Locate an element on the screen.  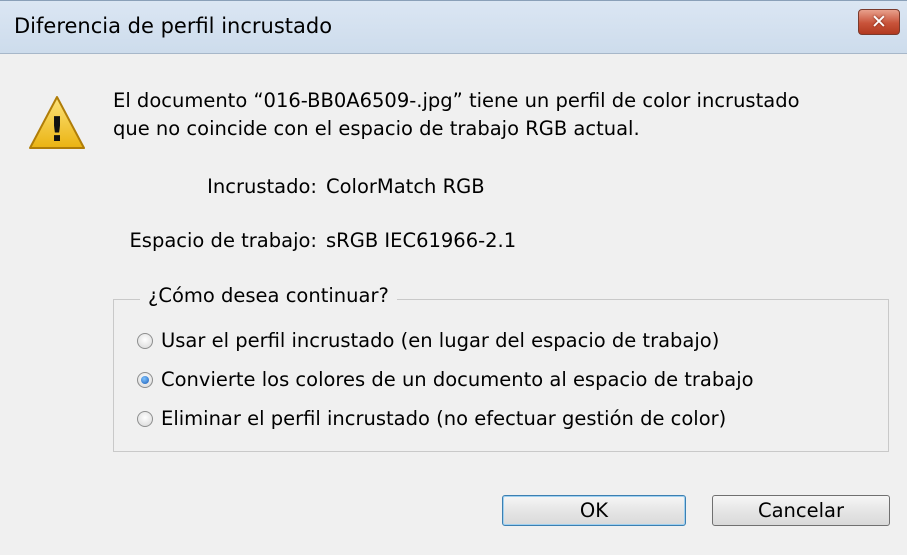
embedded-label: Incrustado: is located at coordinates (262, 186).